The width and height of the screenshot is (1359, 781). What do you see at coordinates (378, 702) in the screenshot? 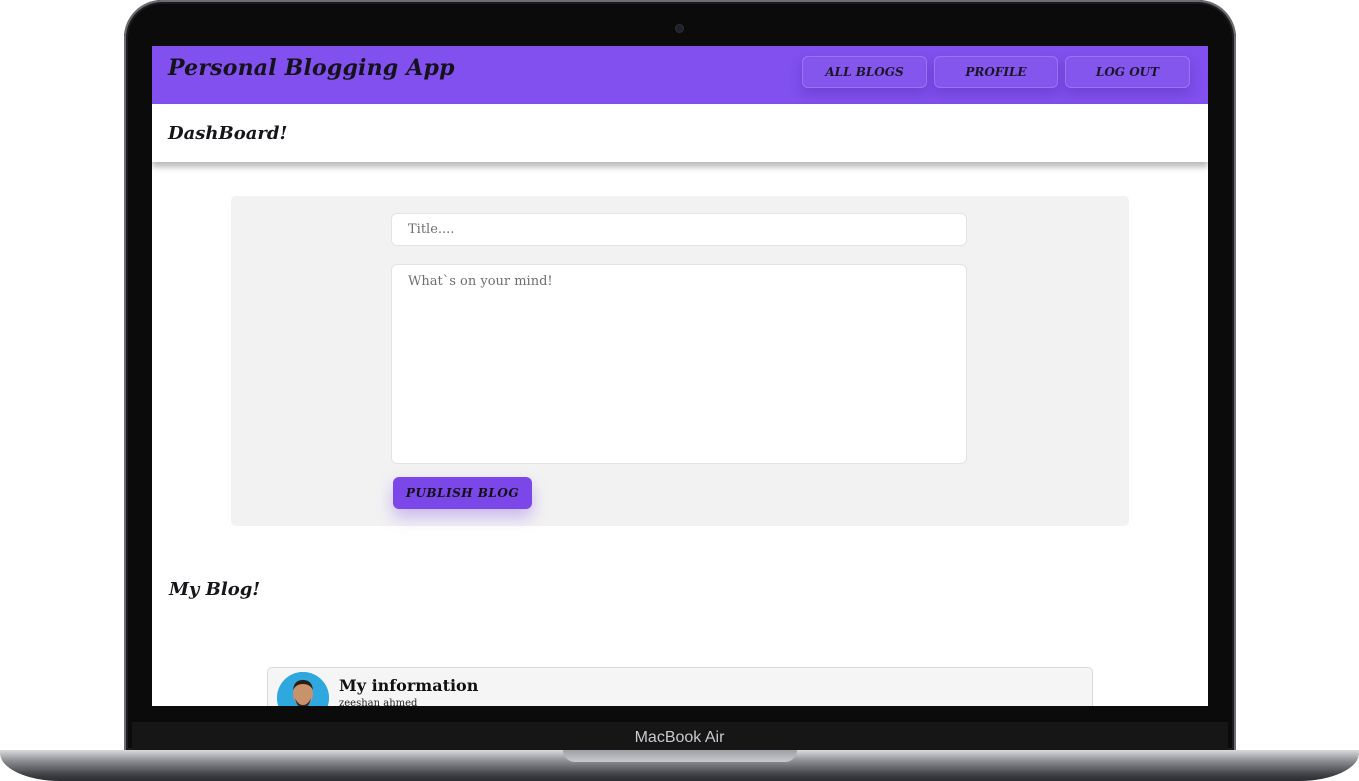
I see `blog-post-author: zeeshan ahmed` at bounding box center [378, 702].